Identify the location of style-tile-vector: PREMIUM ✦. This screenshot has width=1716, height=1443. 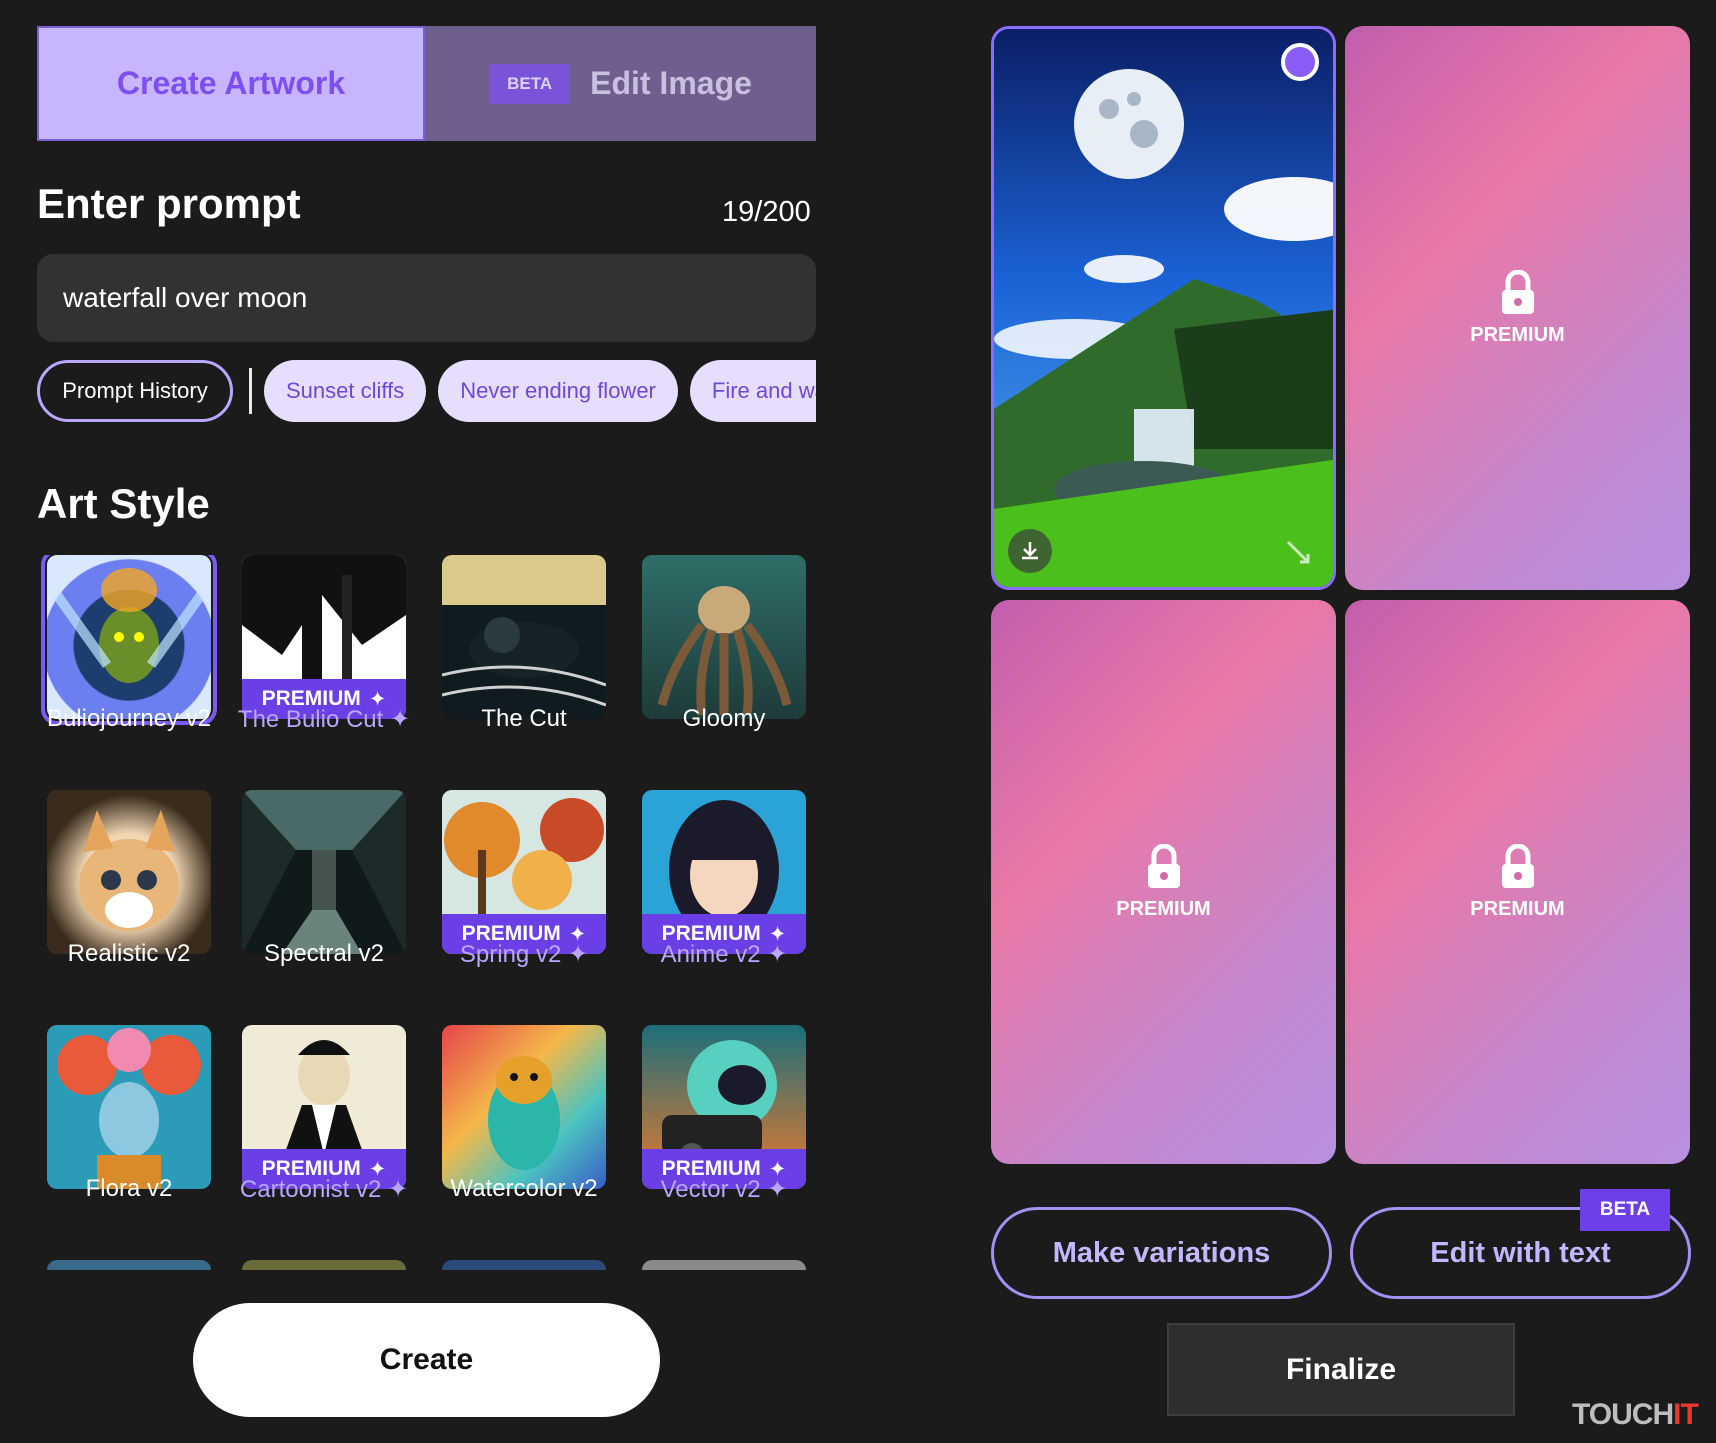
(724, 1107).